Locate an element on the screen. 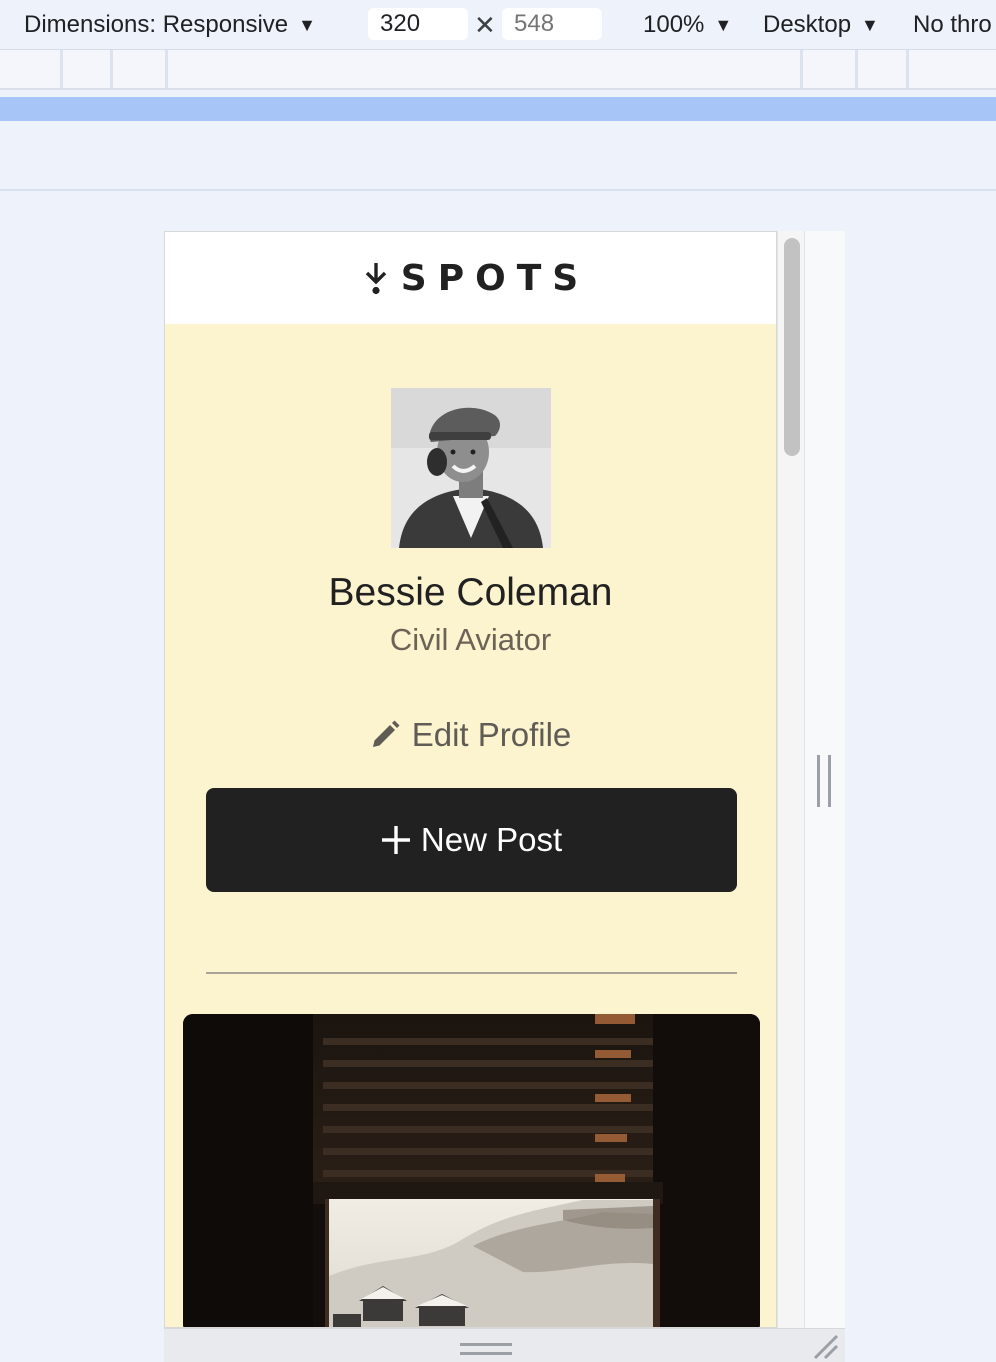 Image resolution: width=996 pixels, height=1362 pixels. new-post-label: New Post is located at coordinates (491, 839).